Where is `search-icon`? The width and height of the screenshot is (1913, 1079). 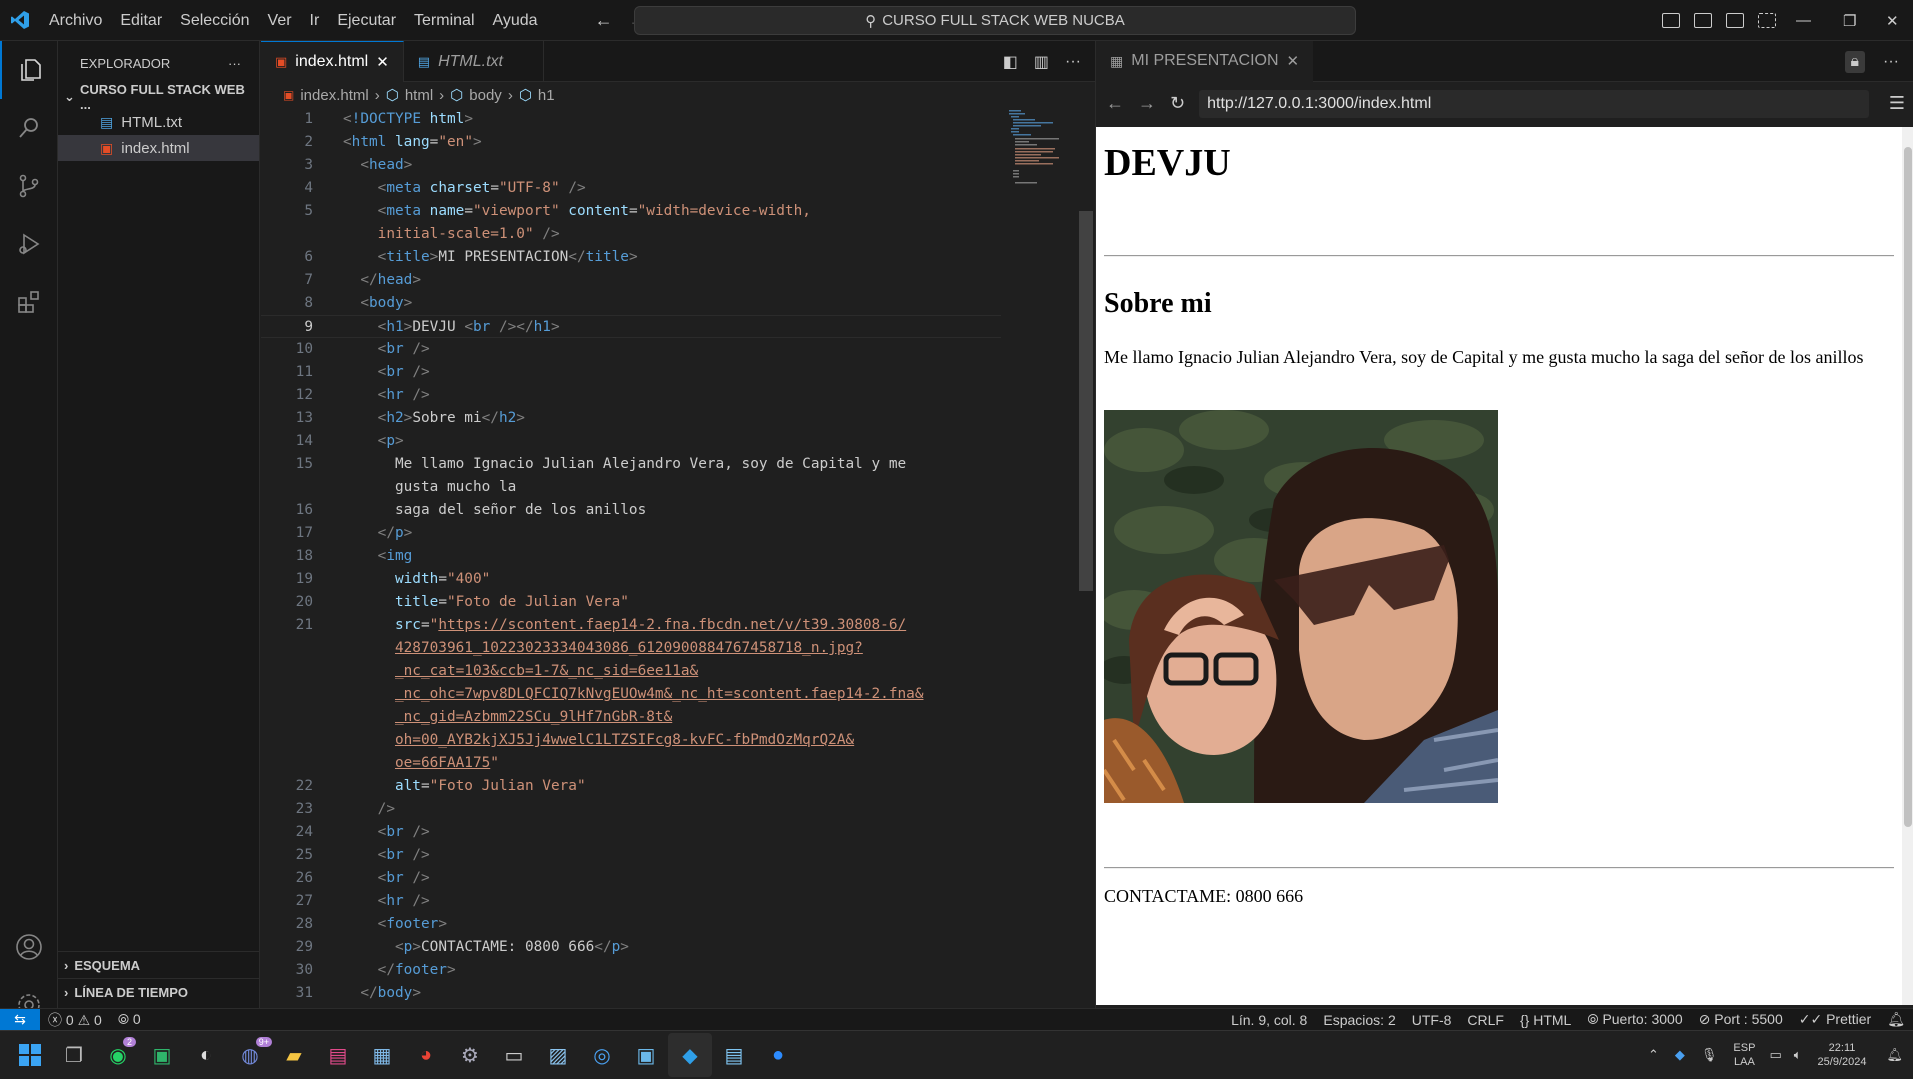 search-icon is located at coordinates (29, 128).